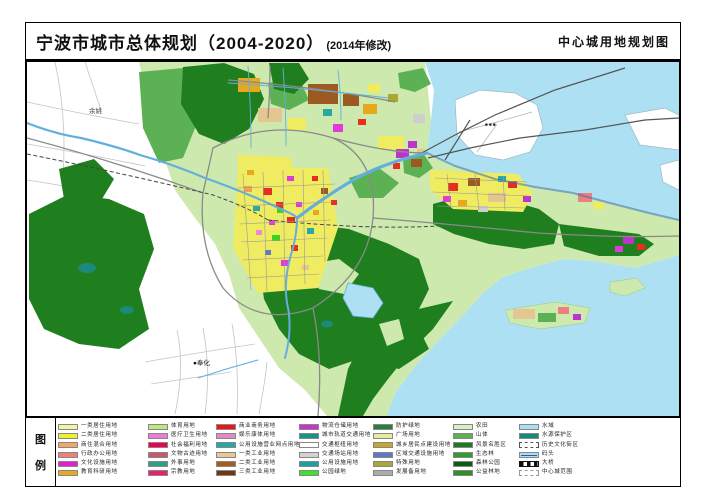 Image resolution: width=707 pixels, height=500 pixels. I want to click on legend-item: 公益林地, so click(480, 473).